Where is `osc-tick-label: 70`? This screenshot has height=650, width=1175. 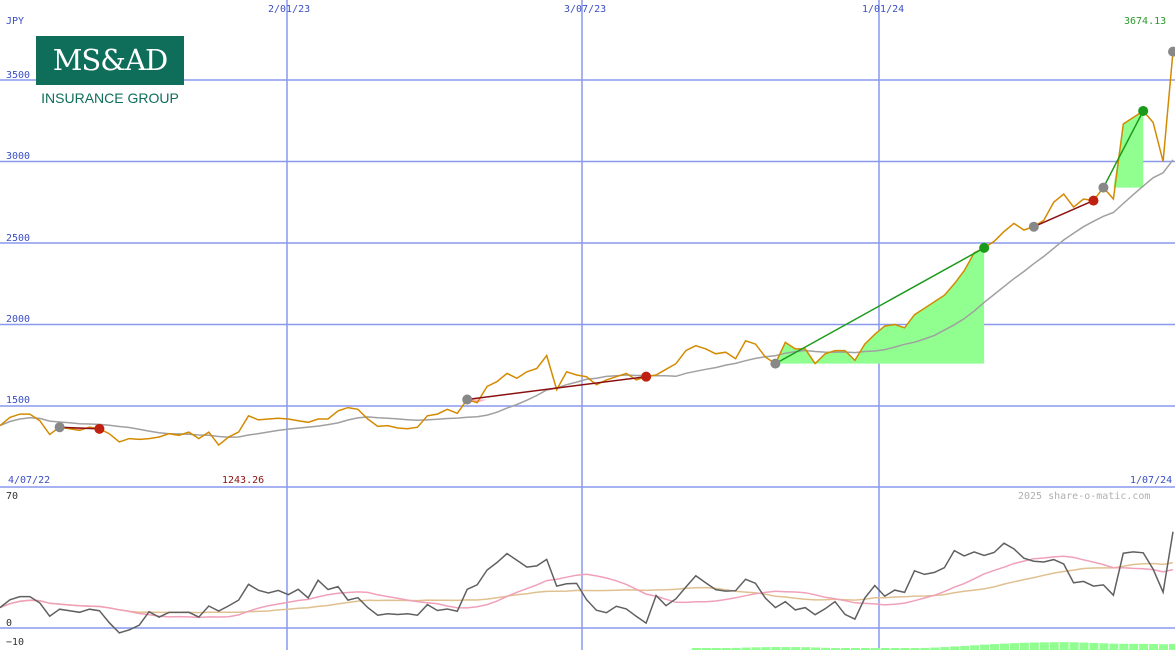 osc-tick-label: 70 is located at coordinates (12, 496).